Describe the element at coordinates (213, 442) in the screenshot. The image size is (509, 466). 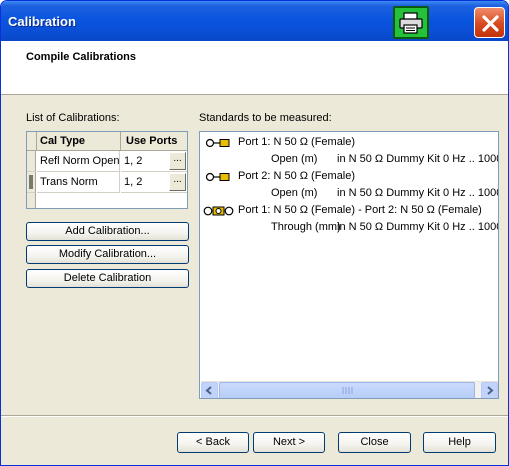
I see `back-button: < Back` at that location.